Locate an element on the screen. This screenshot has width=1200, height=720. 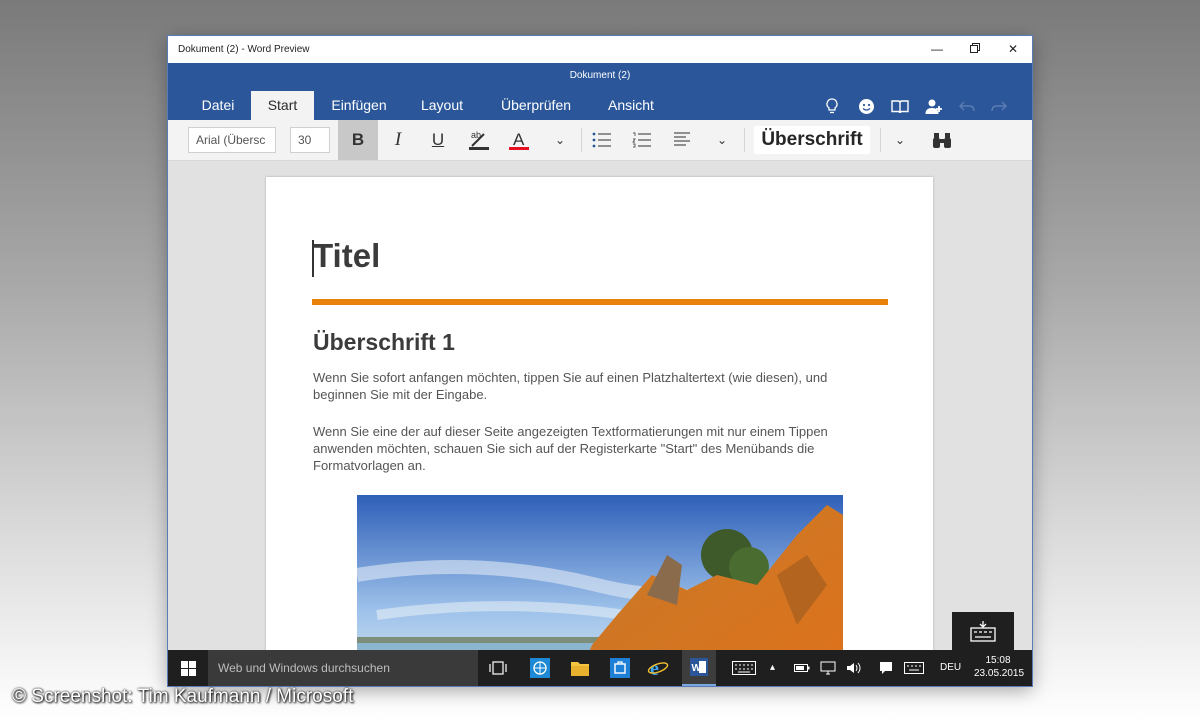
numbered-list-icon is located at coordinates (641, 140).